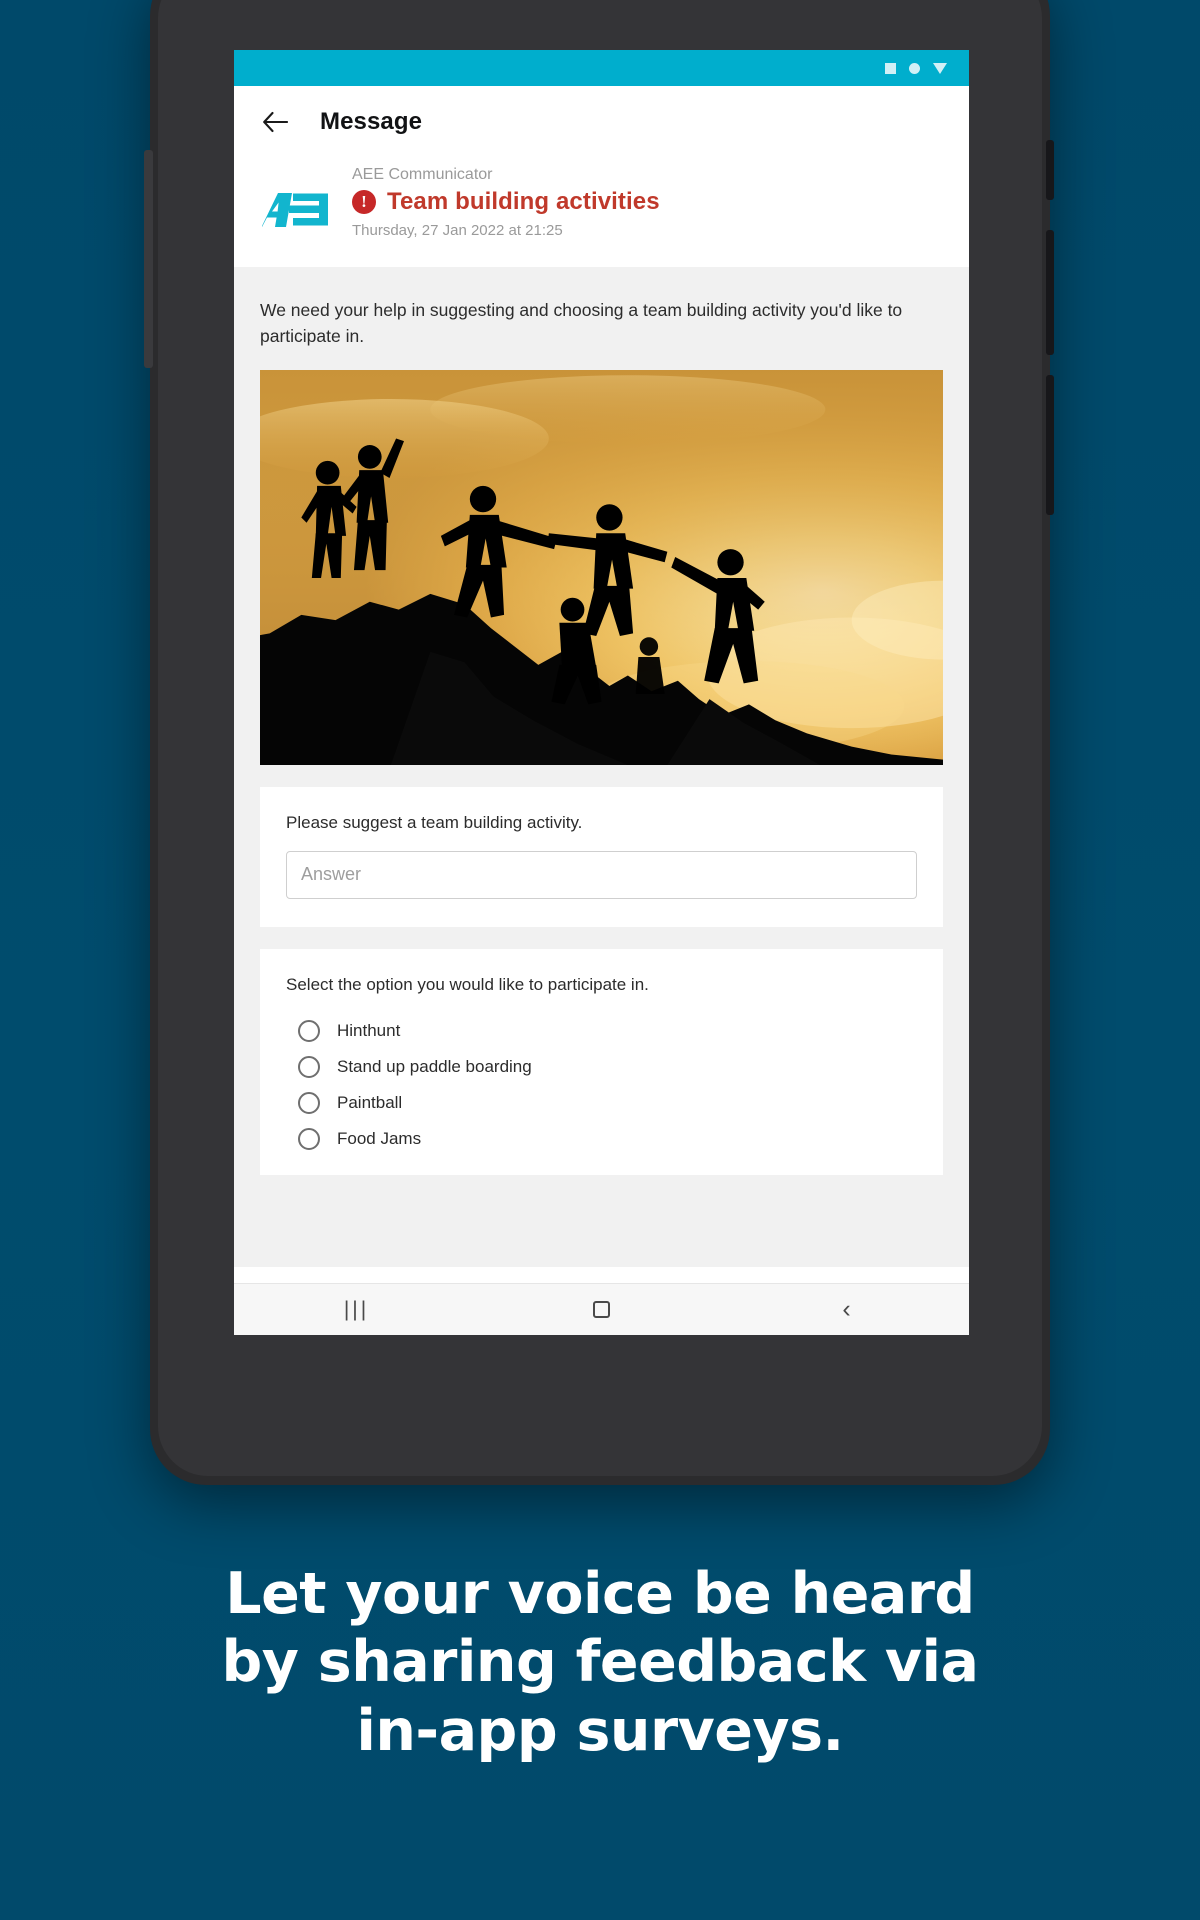 The height and width of the screenshot is (1920, 1200). Describe the element at coordinates (601, 1103) in the screenshot. I see `radio-option: Paintball` at that location.